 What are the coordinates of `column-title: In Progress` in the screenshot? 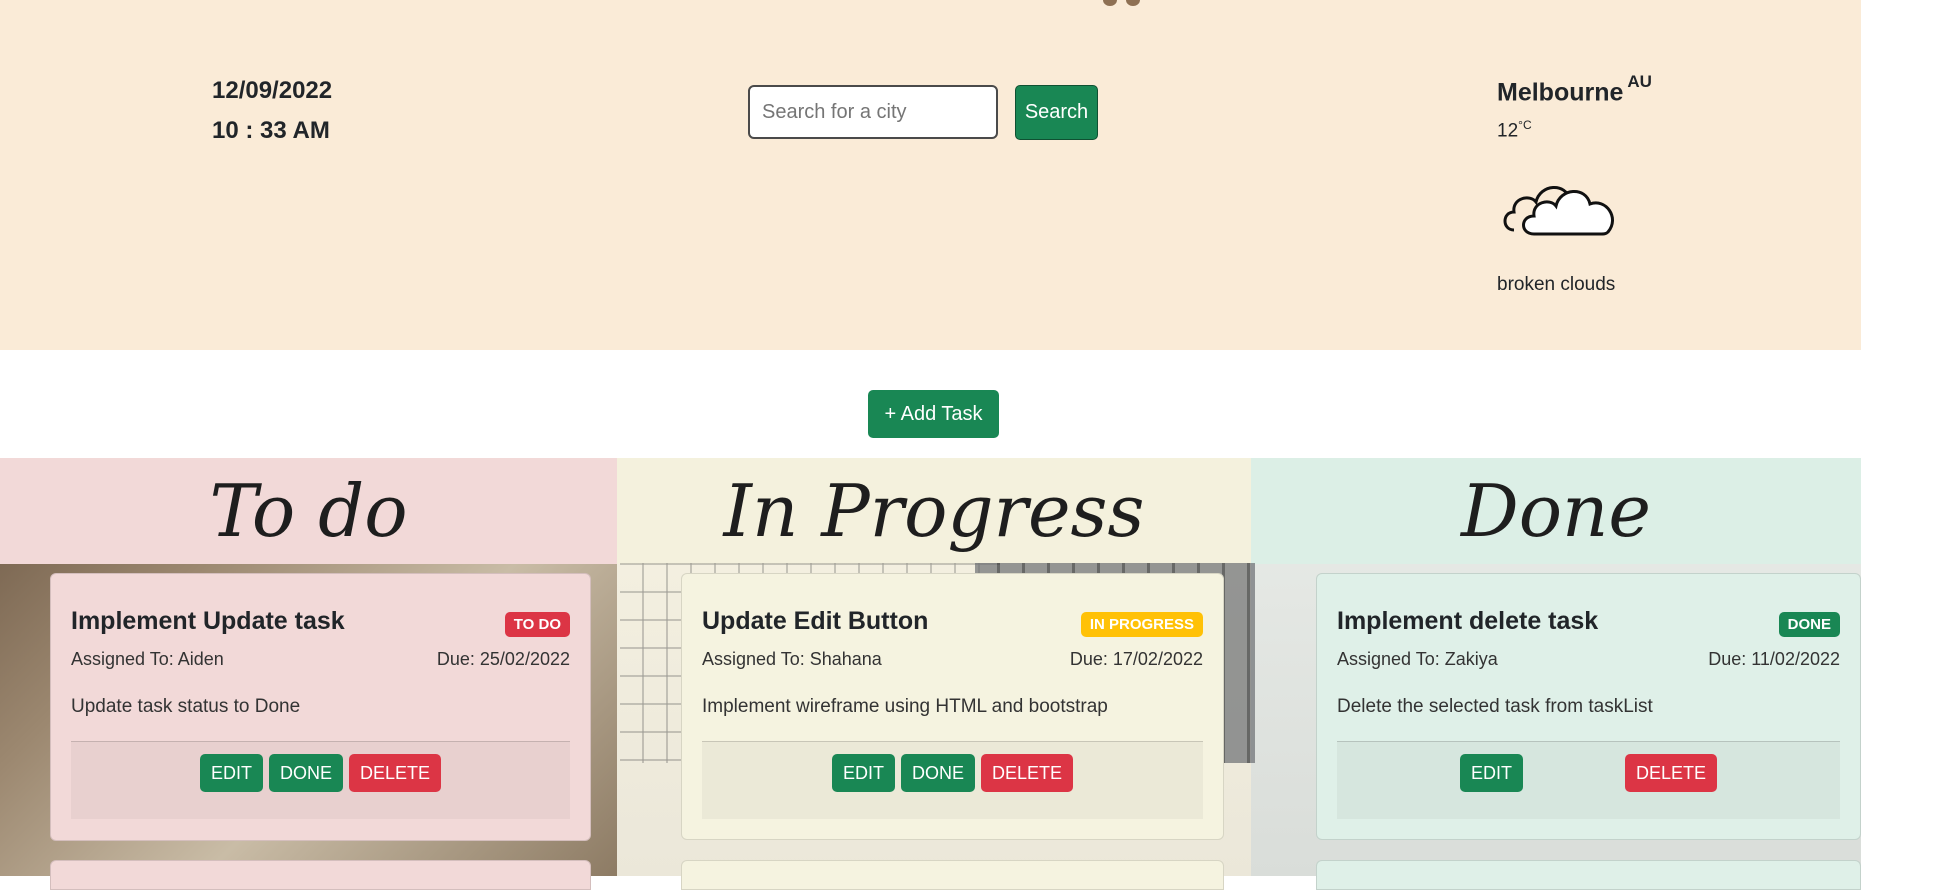 It's located at (934, 511).